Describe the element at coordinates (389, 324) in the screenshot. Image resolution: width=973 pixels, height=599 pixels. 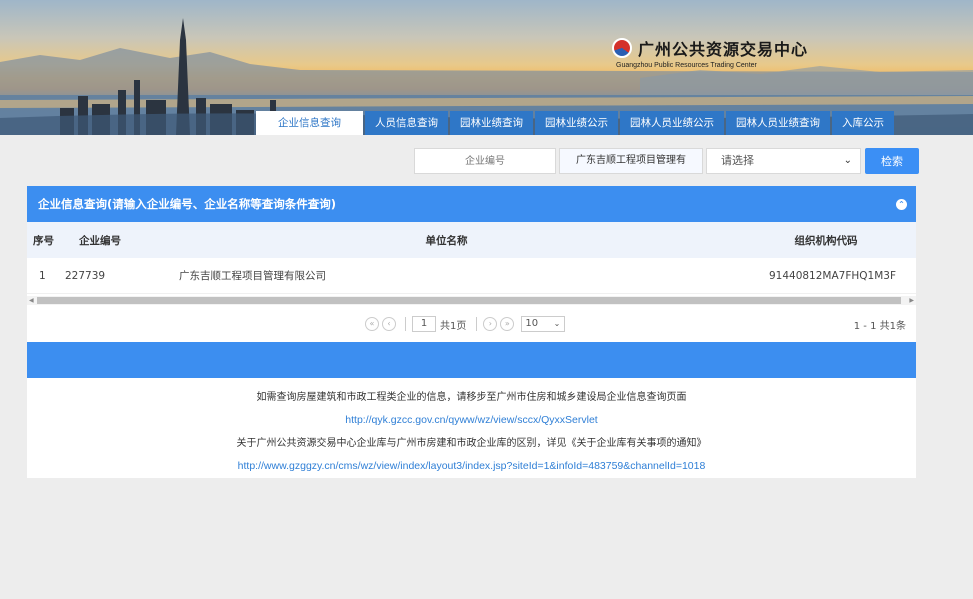
I see `prev-page-icon: ‹` at that location.